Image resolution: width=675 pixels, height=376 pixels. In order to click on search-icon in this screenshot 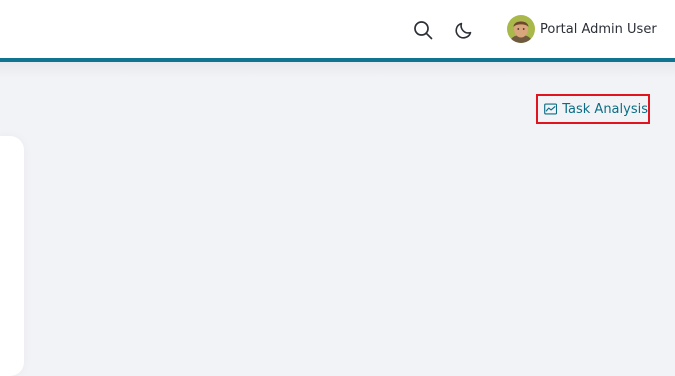, I will do `click(423, 30)`.